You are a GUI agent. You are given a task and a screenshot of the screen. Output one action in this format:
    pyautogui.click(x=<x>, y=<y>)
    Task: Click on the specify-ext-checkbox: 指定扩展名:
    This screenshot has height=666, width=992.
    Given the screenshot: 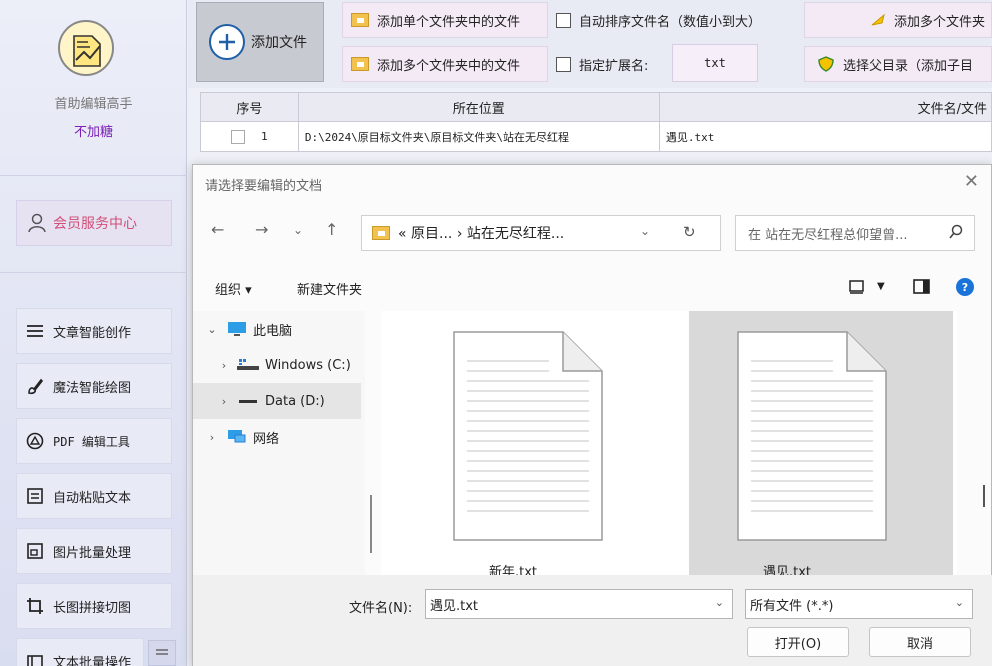 What is the action you would take?
    pyautogui.click(x=602, y=64)
    